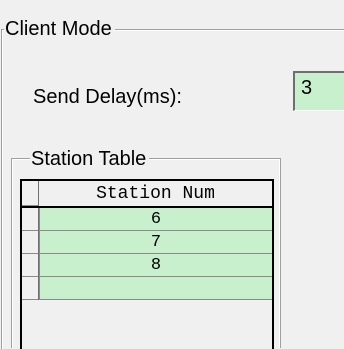  What do you see at coordinates (90, 159) in the screenshot?
I see `station-table-title: Station Table` at bounding box center [90, 159].